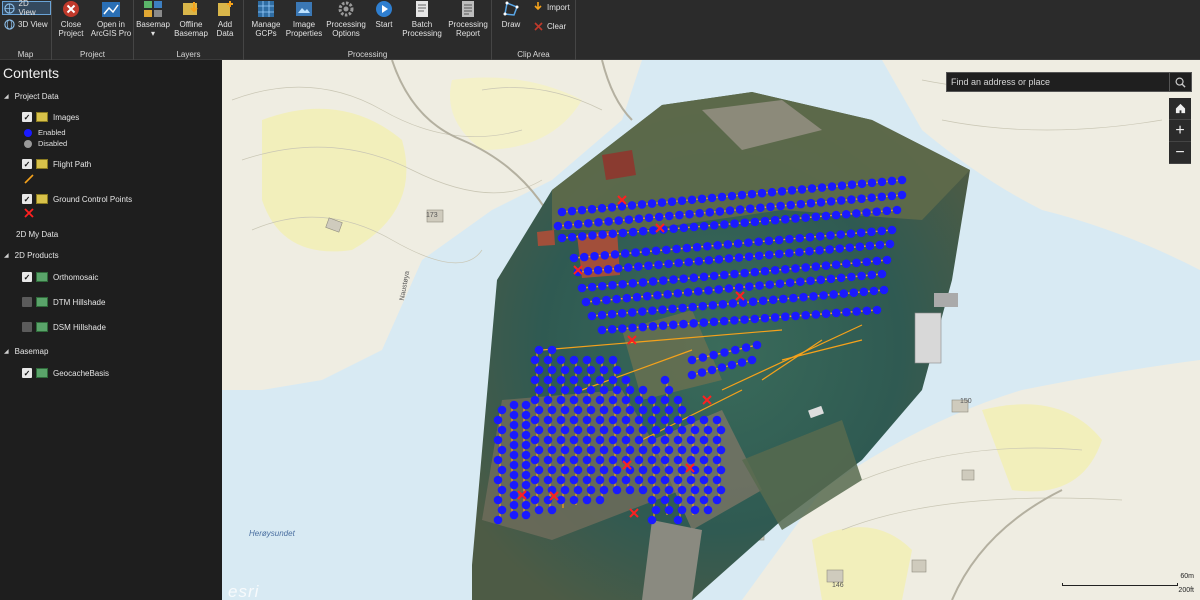  What do you see at coordinates (31, 255) in the screenshot?
I see `section-2d-products: ◢ 2D Products` at bounding box center [31, 255].